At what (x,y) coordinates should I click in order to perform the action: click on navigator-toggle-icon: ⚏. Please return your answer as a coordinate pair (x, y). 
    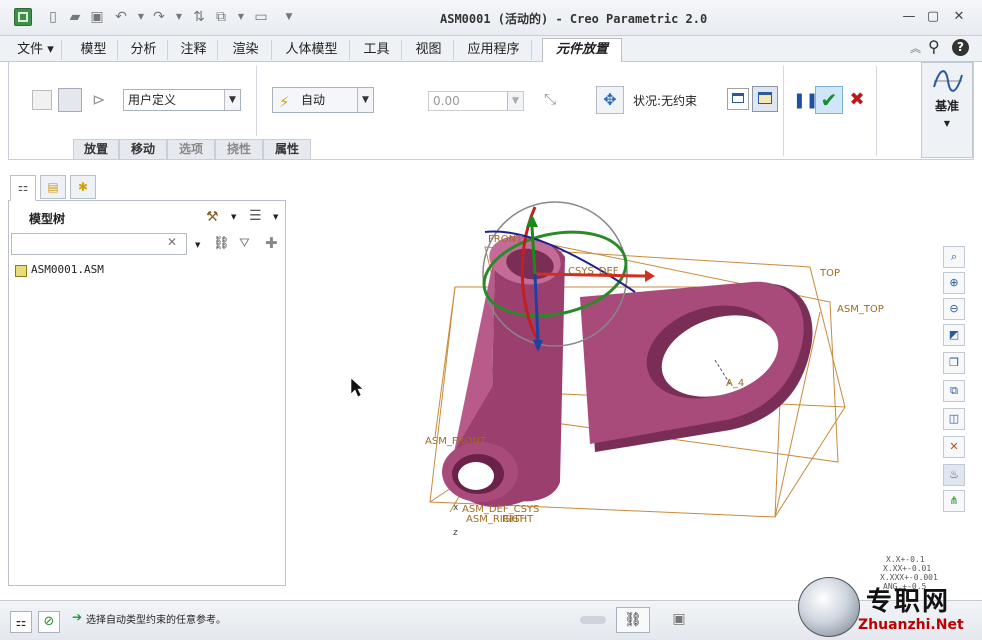
    Looking at the image, I should click on (21, 622).